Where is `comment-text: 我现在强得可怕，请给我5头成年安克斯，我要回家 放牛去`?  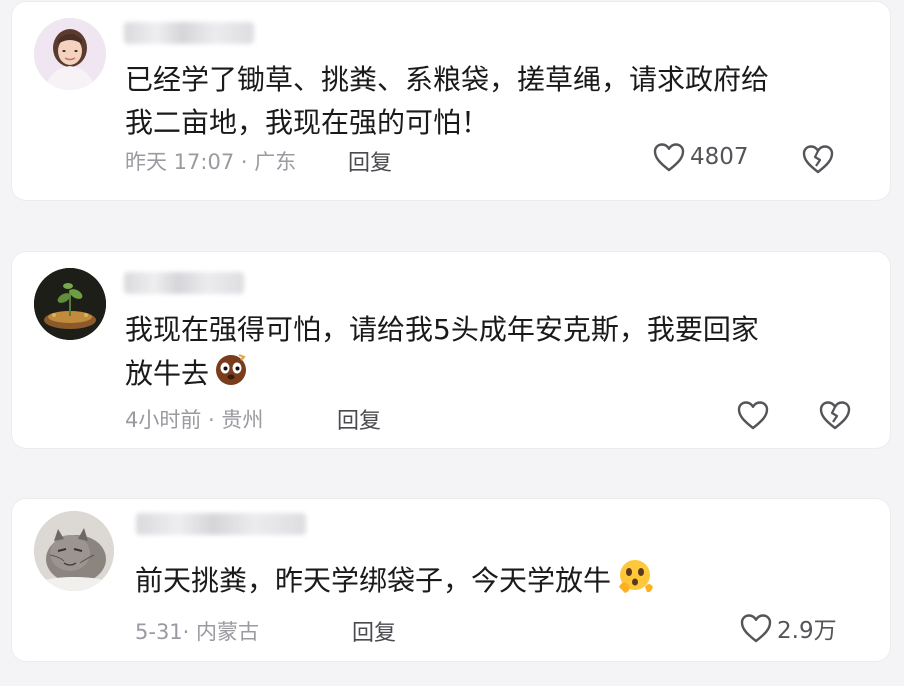
comment-text: 我现在强得可怕，请给我5头成年安克斯，我要回家 放牛去 is located at coordinates (442, 353).